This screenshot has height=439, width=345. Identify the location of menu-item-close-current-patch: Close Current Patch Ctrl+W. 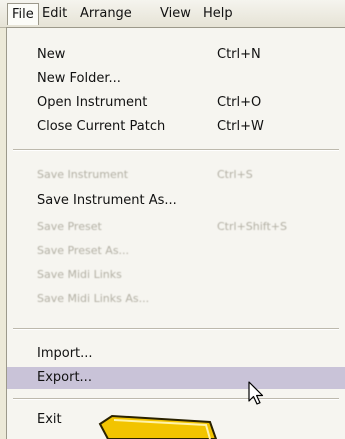
(176, 127).